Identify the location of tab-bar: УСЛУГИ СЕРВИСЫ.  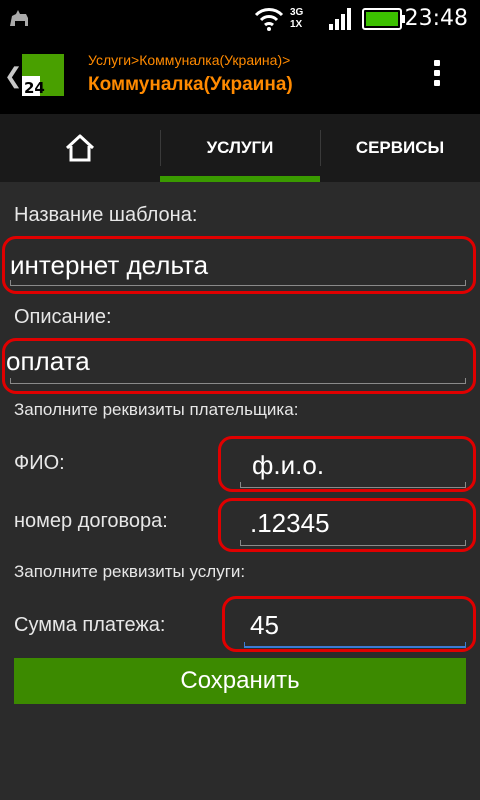
(240, 148).